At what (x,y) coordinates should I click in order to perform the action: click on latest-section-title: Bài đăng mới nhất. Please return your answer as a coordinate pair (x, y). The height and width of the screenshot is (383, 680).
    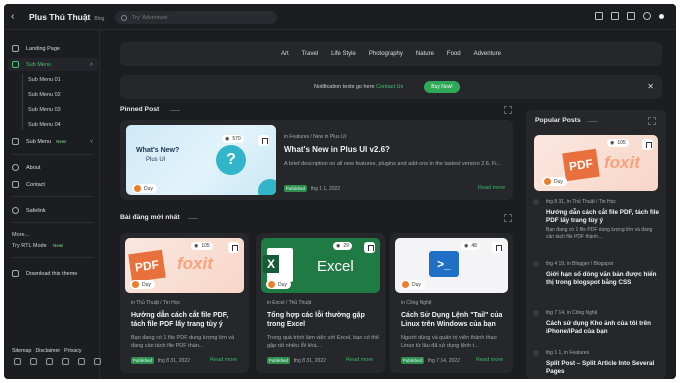
    Looking at the image, I should click on (150, 217).